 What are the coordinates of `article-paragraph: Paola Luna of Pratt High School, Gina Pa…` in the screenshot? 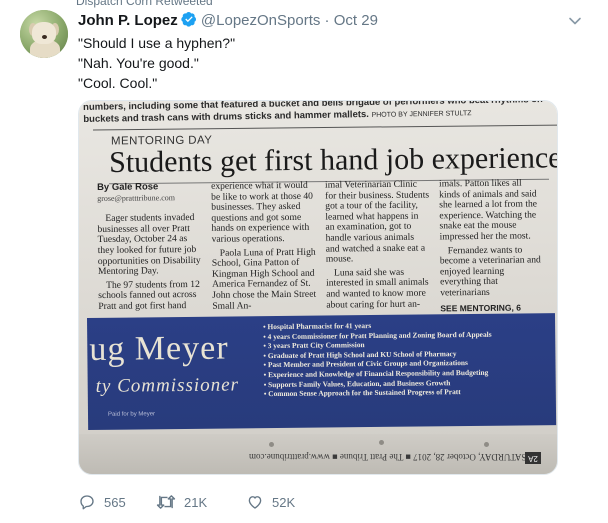 It's located at (264, 279).